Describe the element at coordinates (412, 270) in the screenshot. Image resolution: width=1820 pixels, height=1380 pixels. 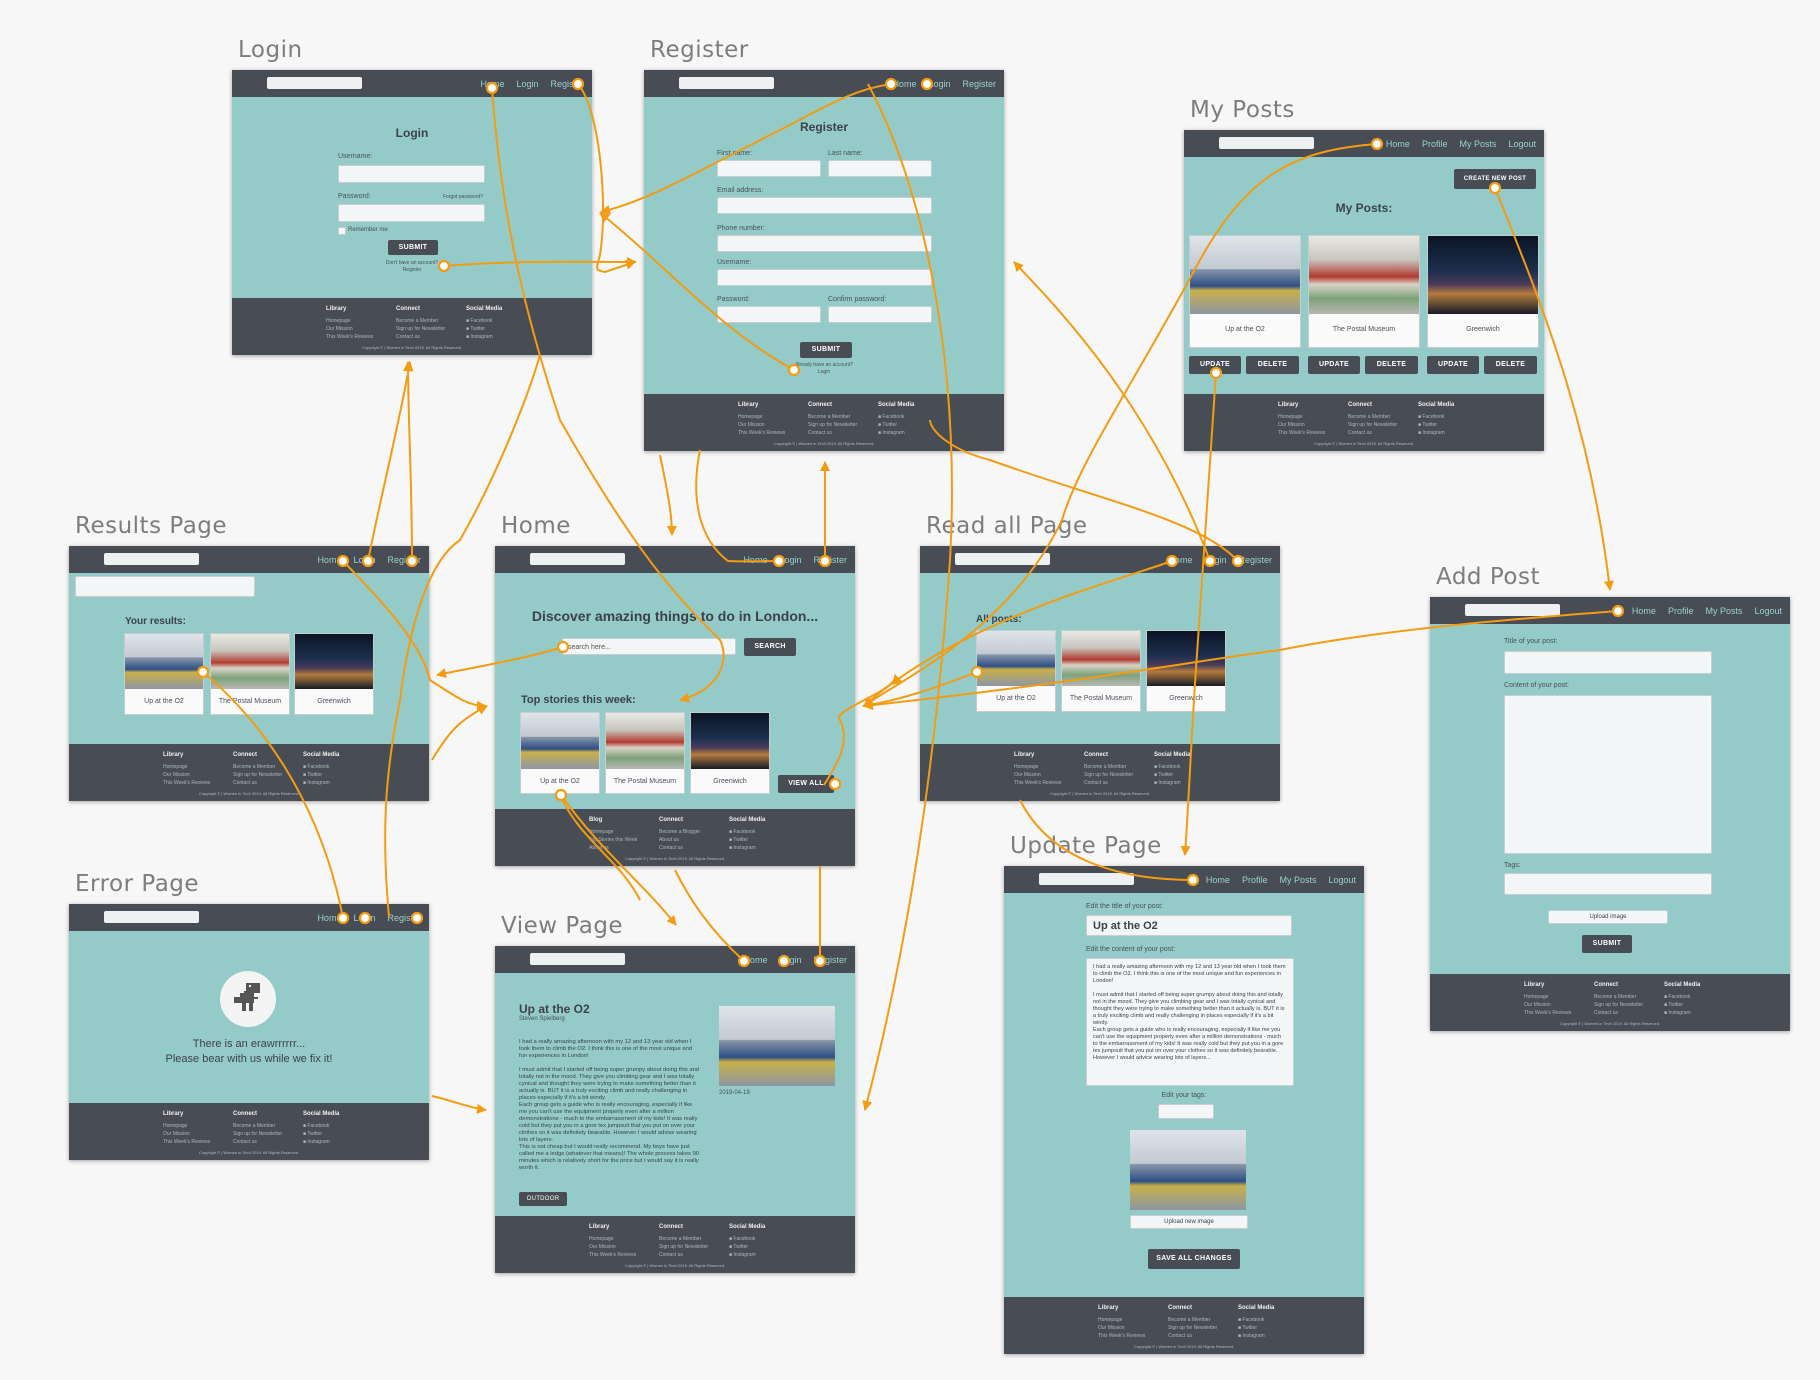
I see `register-link: Register` at that location.